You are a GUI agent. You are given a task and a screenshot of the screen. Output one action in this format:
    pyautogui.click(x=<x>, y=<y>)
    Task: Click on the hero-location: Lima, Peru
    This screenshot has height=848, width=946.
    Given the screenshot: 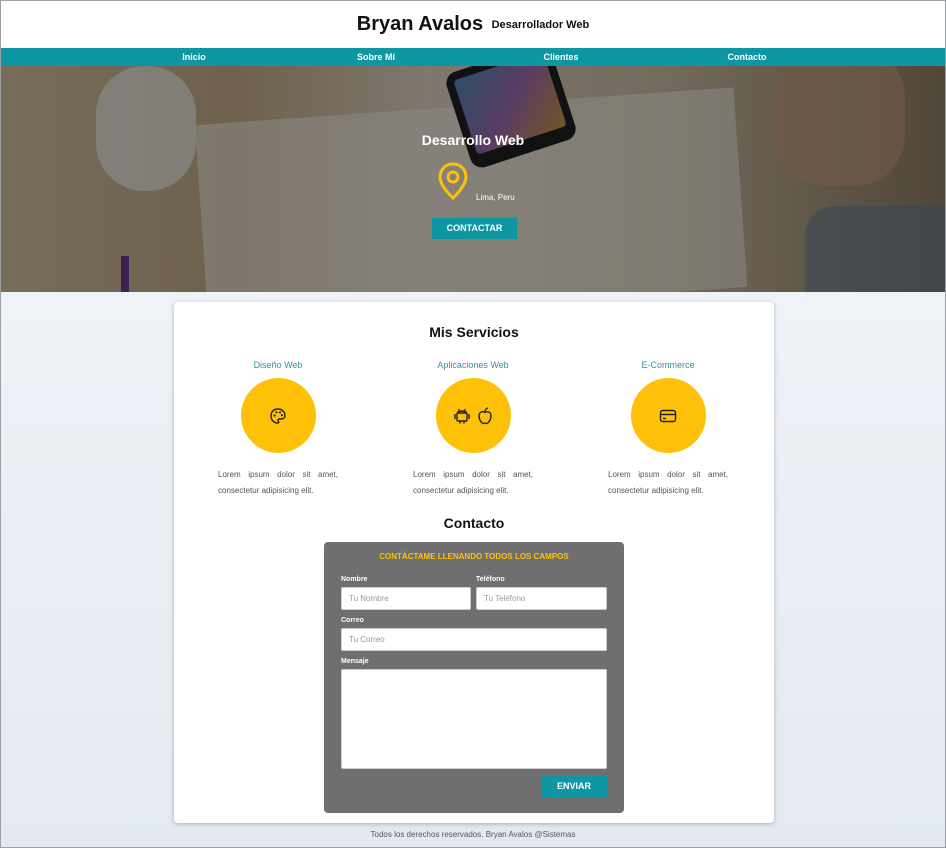 What is the action you would take?
    pyautogui.click(x=495, y=197)
    